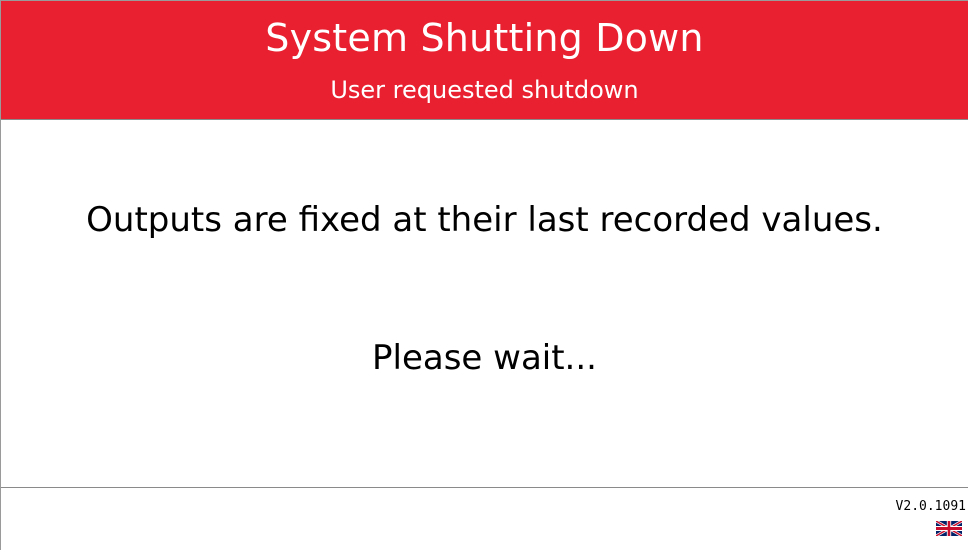  Describe the element at coordinates (484, 38) in the screenshot. I see `page-title: System Shutting Down` at that location.